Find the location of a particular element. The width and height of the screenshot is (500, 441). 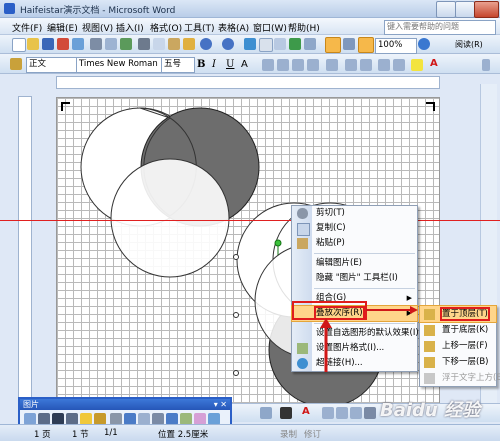

submenu-send-to-back: 置于底层(K) is located at coordinates (458, 330).